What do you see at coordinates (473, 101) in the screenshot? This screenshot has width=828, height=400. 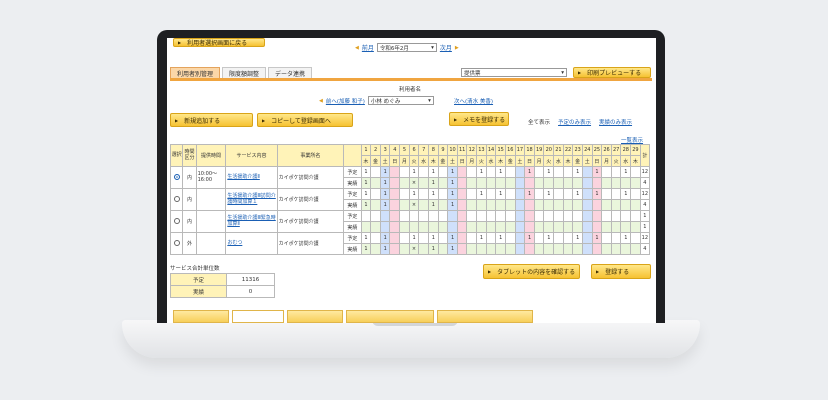 I see `next-user-link: 次へ(清水 美香)` at bounding box center [473, 101].